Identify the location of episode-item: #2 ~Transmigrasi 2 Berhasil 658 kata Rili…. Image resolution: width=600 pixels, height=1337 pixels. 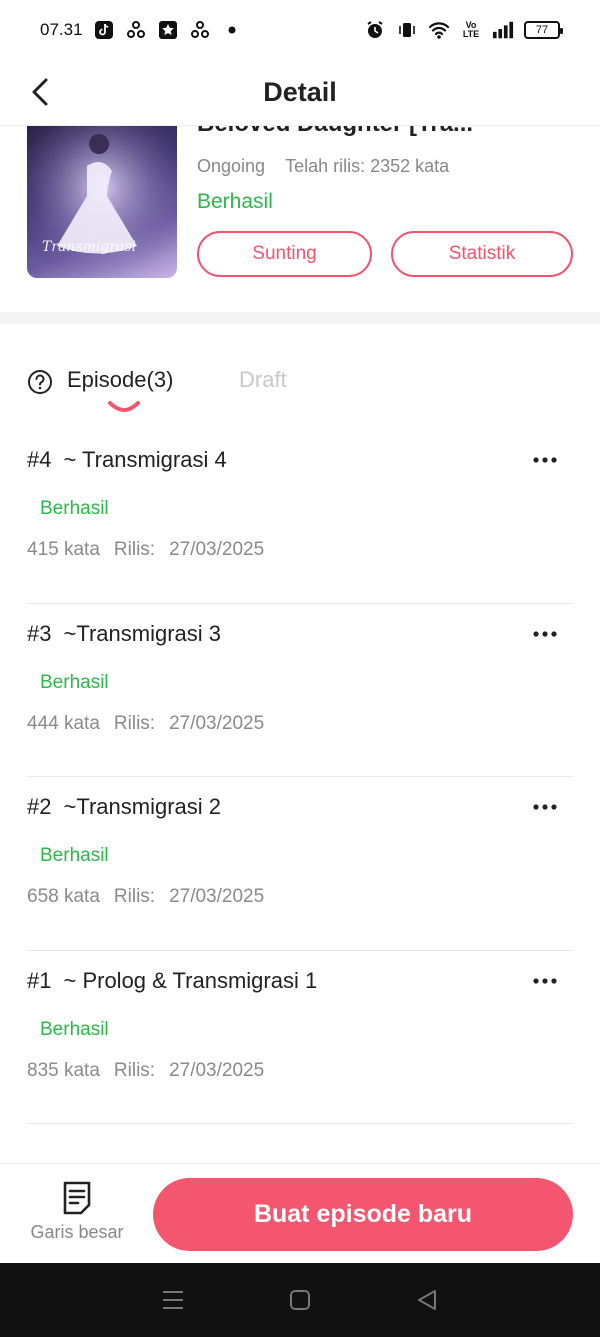
(300, 864).